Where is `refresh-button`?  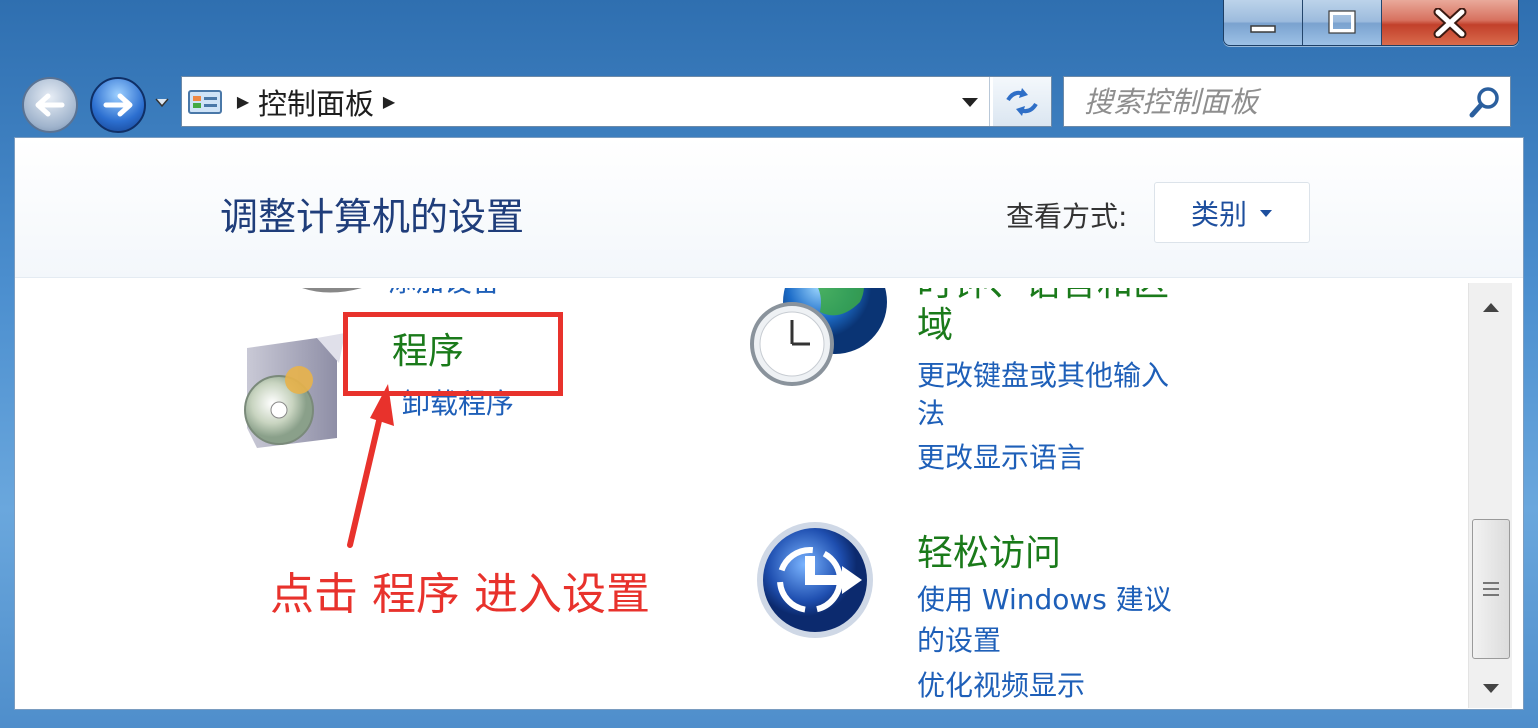 refresh-button is located at coordinates (1022, 101).